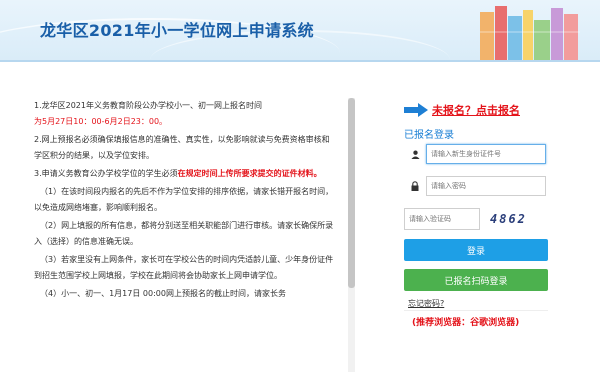 The image size is (600, 372). What do you see at coordinates (530, 34) in the screenshot?
I see `books-illustration` at bounding box center [530, 34].